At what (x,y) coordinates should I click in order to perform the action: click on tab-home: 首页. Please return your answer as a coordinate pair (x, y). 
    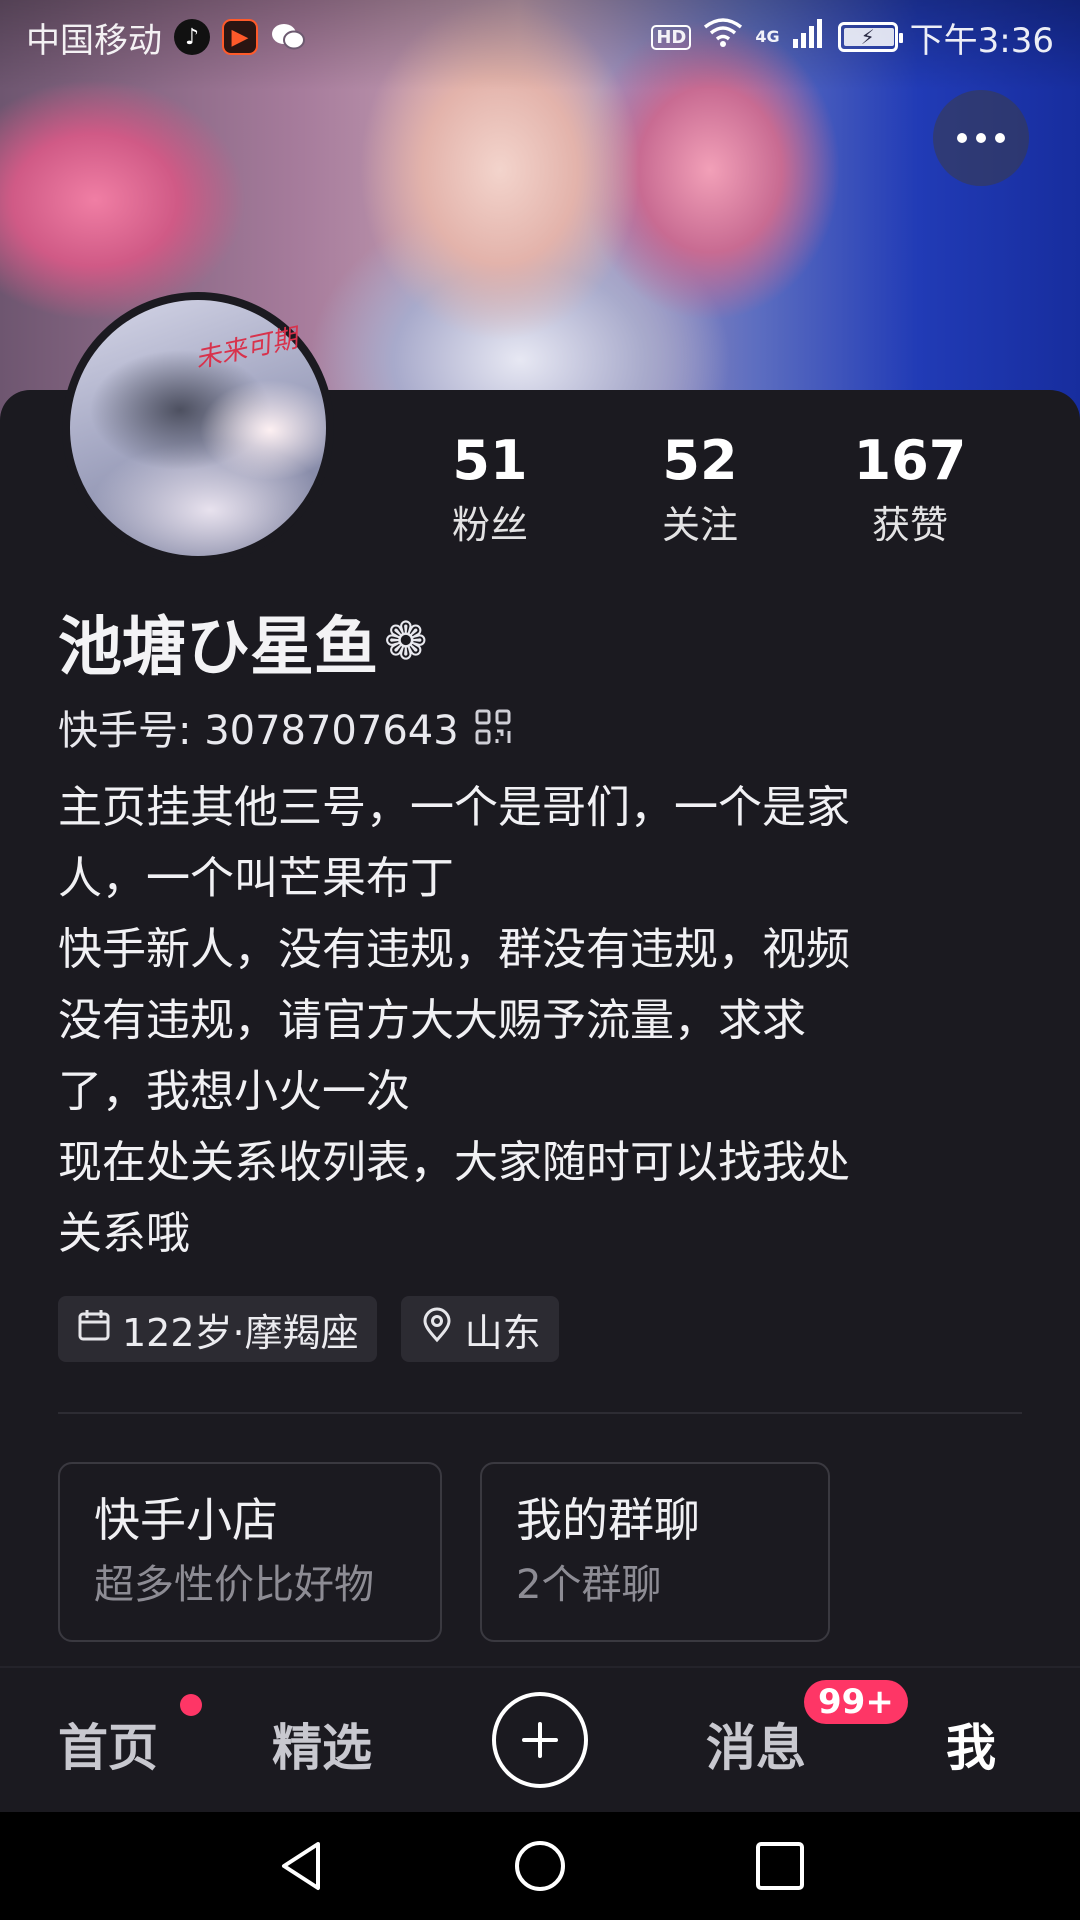
    Looking at the image, I should click on (108, 1744).